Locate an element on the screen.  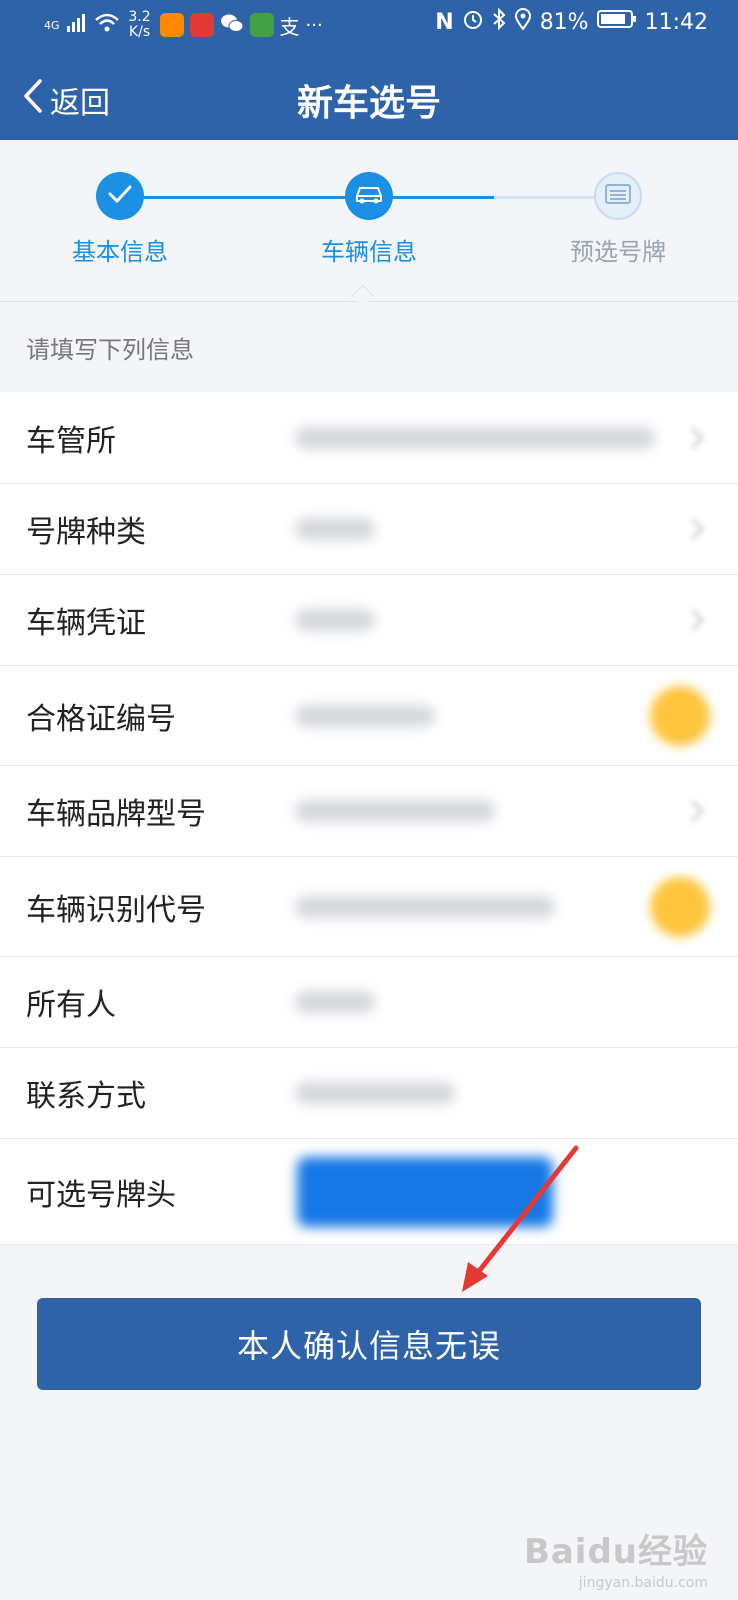
form-row-vehicle-certificate: 车辆凭证 is located at coordinates (369, 620).